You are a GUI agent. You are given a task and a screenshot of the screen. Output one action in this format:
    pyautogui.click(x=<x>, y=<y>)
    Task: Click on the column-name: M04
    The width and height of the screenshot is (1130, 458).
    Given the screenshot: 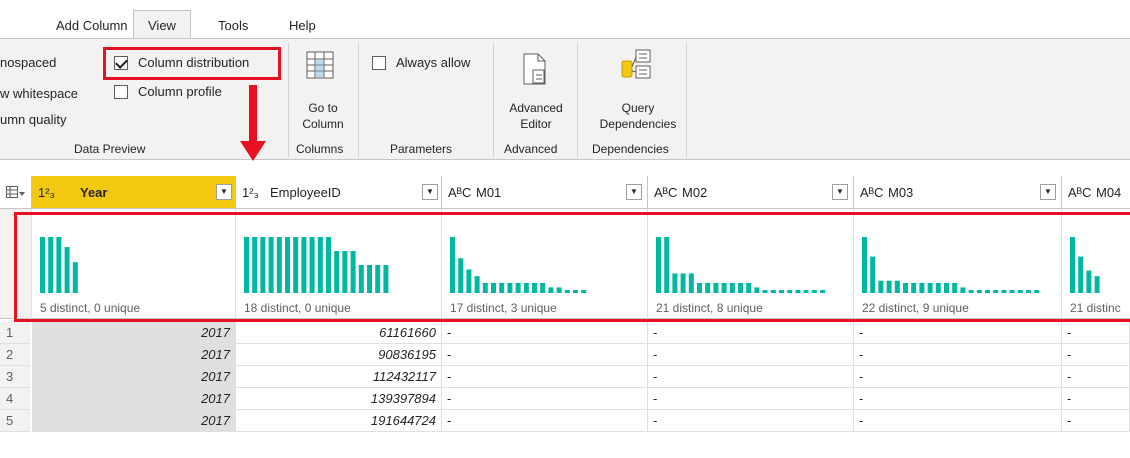 What is the action you would take?
    pyautogui.click(x=1109, y=192)
    